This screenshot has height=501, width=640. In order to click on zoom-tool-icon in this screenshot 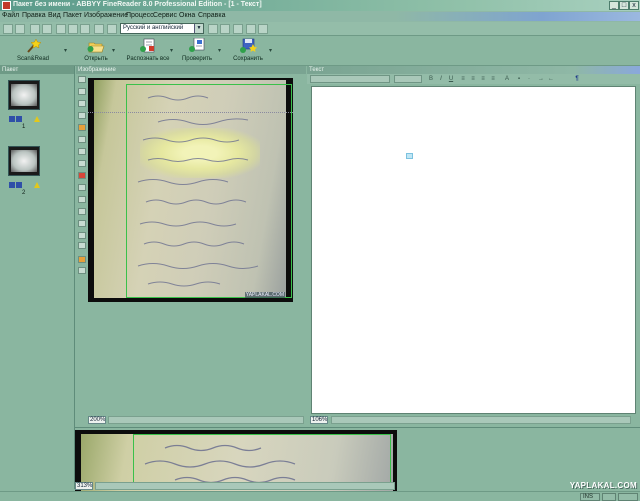, I will do `click(82, 223)`.